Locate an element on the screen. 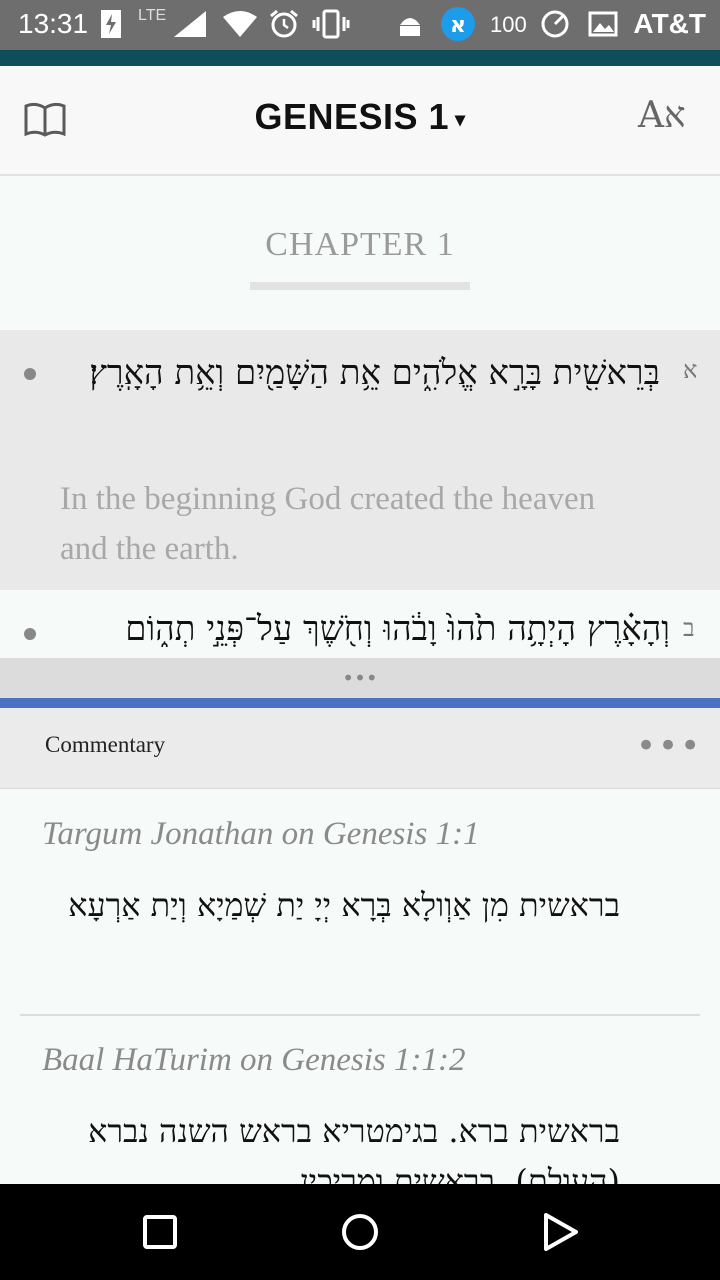 The height and width of the screenshot is (1280, 720). verse-number: א is located at coordinates (690, 370).